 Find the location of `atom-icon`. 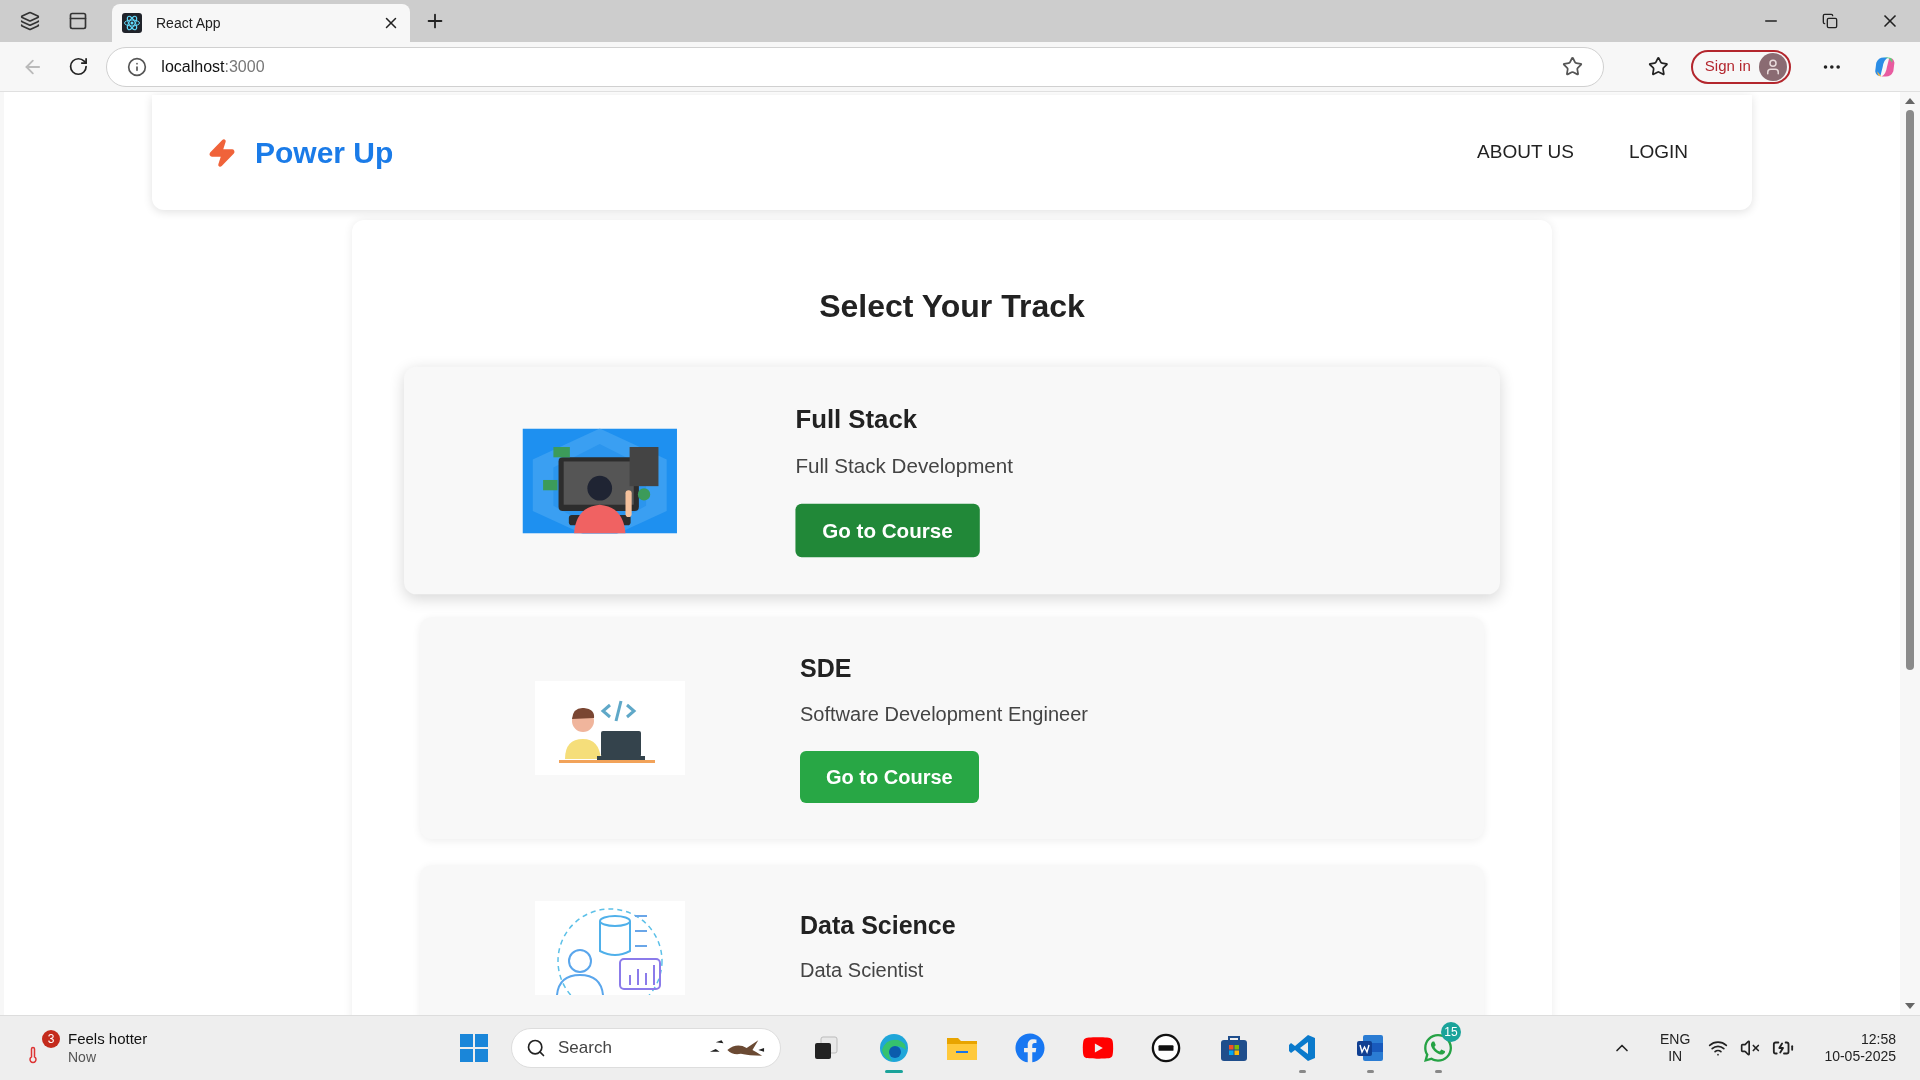

atom-icon is located at coordinates (132, 23).